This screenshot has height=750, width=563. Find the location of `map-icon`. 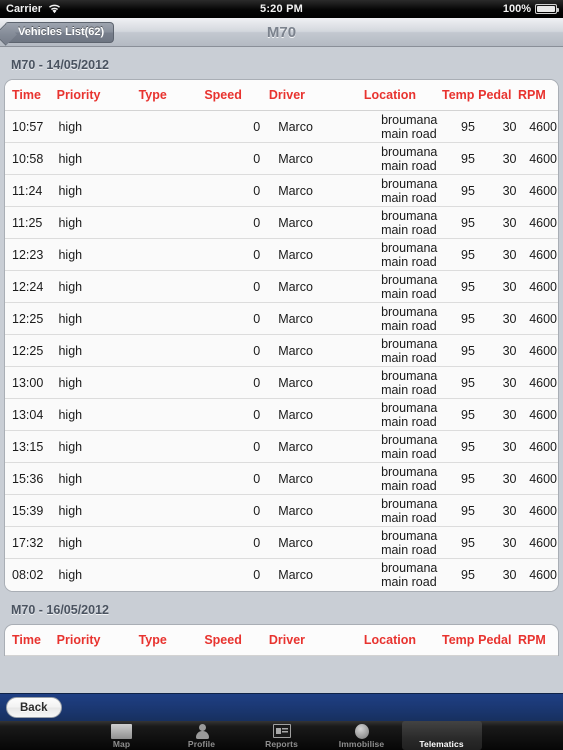

map-icon is located at coordinates (121, 731).